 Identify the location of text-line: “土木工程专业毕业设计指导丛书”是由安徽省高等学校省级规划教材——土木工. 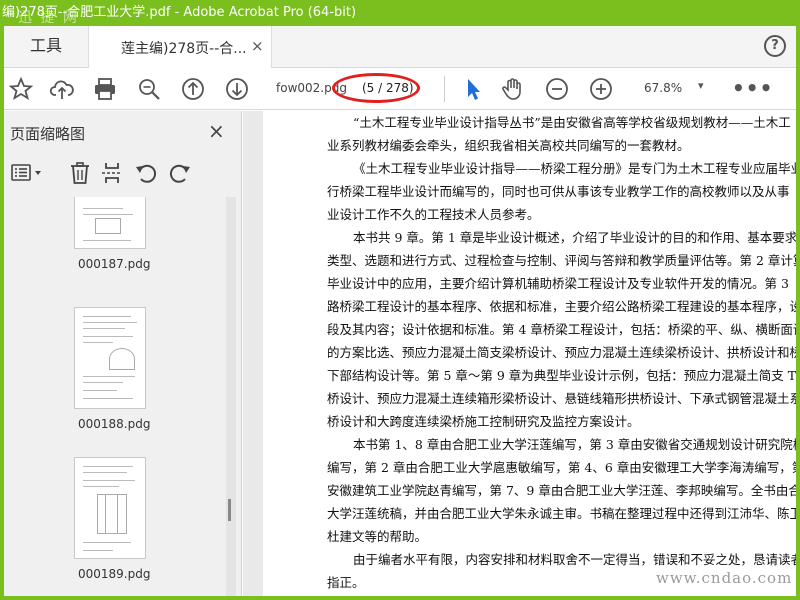
(572, 122).